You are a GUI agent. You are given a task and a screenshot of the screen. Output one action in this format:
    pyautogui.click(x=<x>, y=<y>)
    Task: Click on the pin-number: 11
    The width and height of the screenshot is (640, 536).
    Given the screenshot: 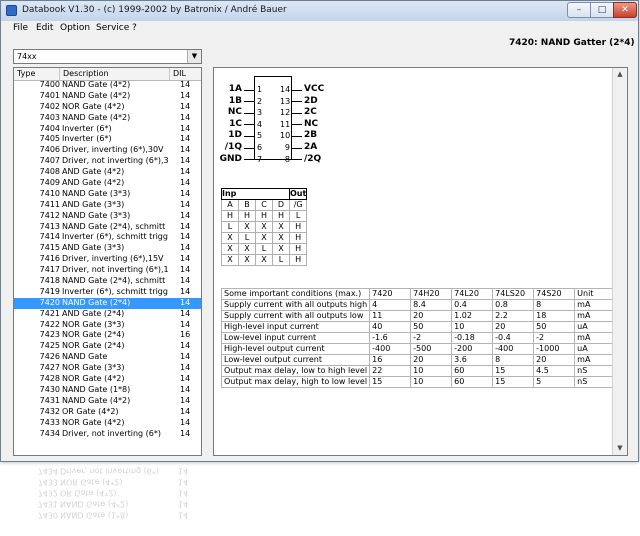 What is the action you would take?
    pyautogui.click(x=285, y=124)
    